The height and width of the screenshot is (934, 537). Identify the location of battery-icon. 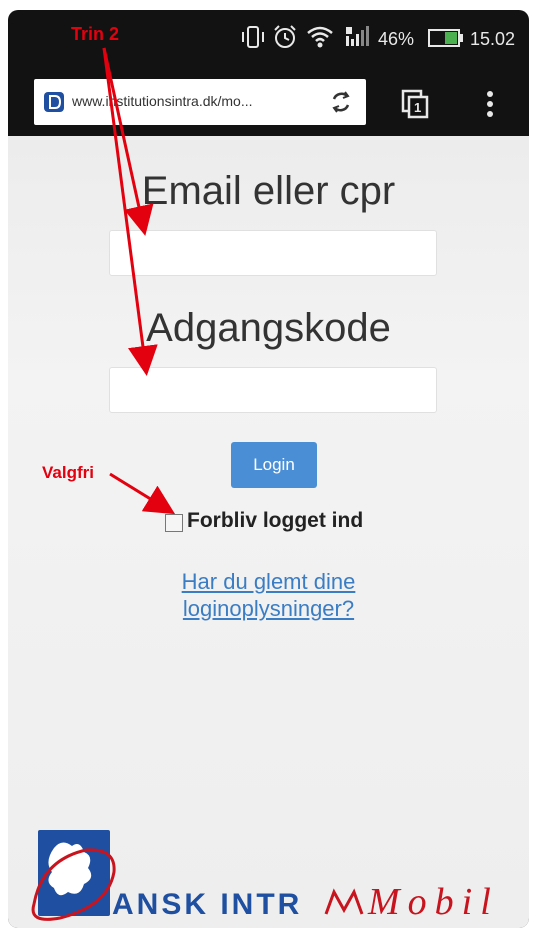
(446, 40).